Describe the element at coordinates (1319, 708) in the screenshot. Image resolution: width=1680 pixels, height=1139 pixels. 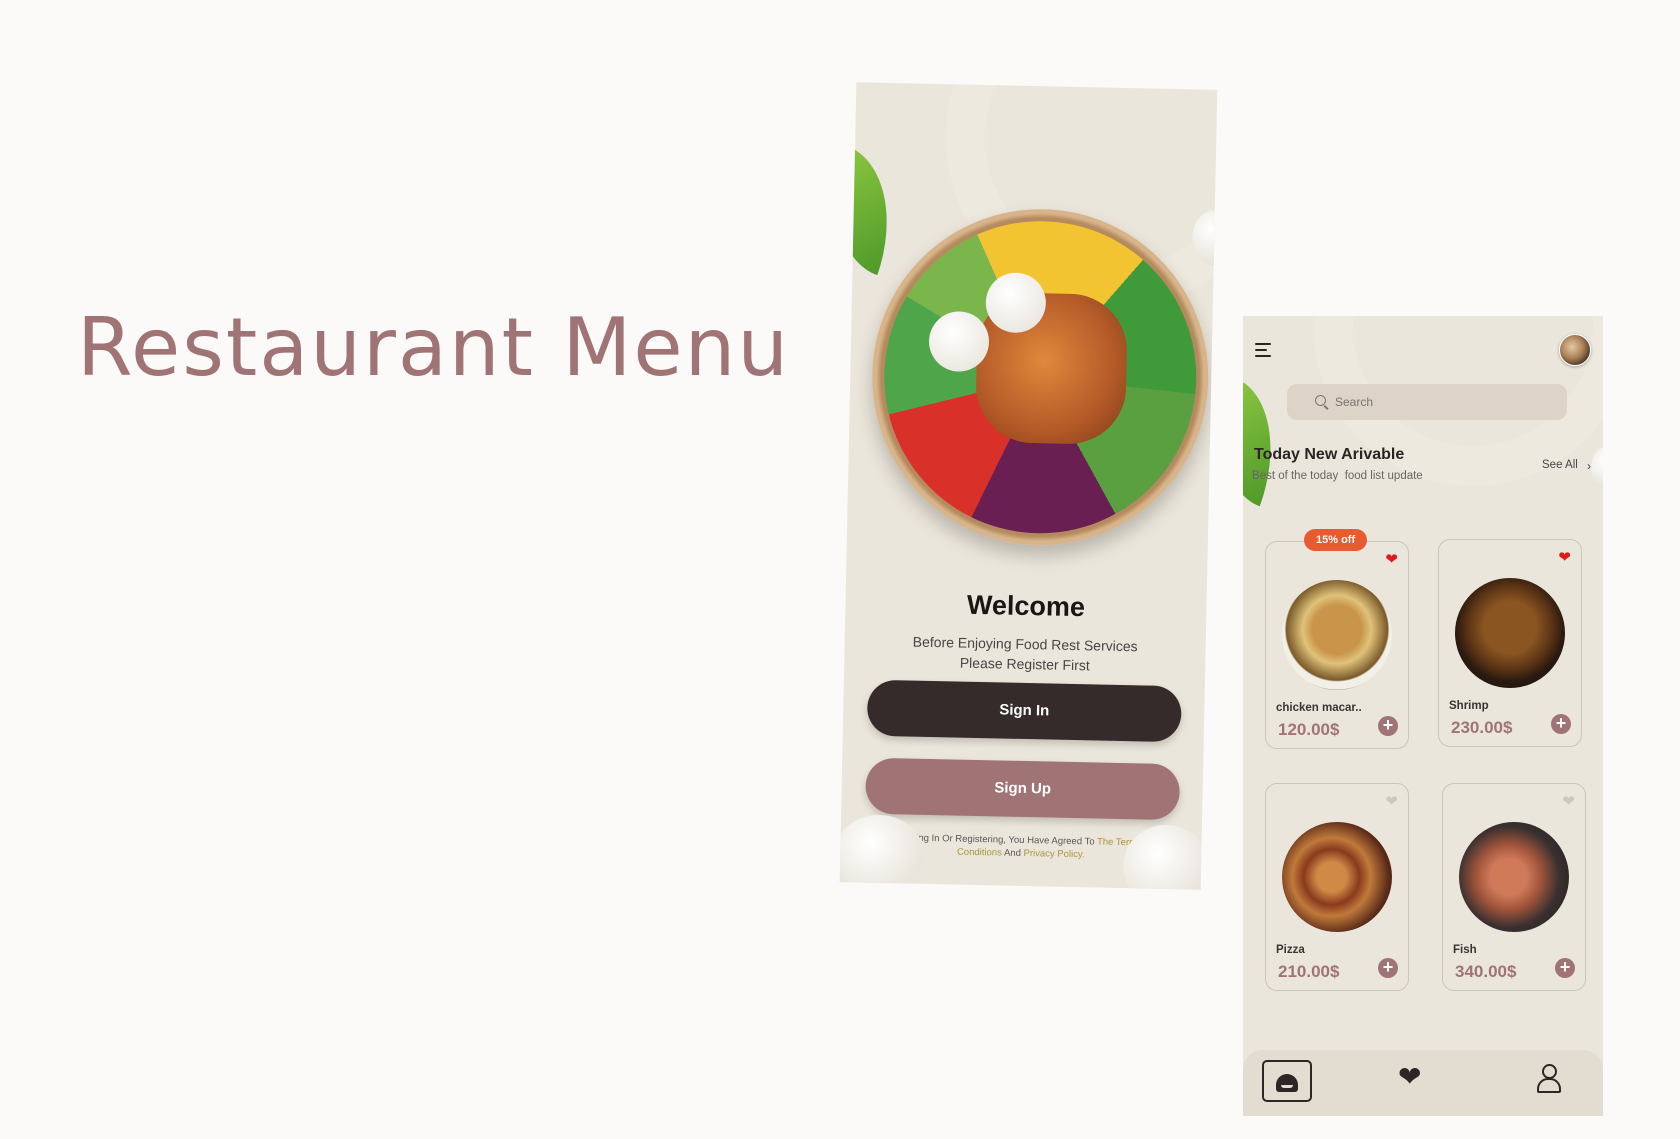
I see `food-name: chicken macar..` at that location.